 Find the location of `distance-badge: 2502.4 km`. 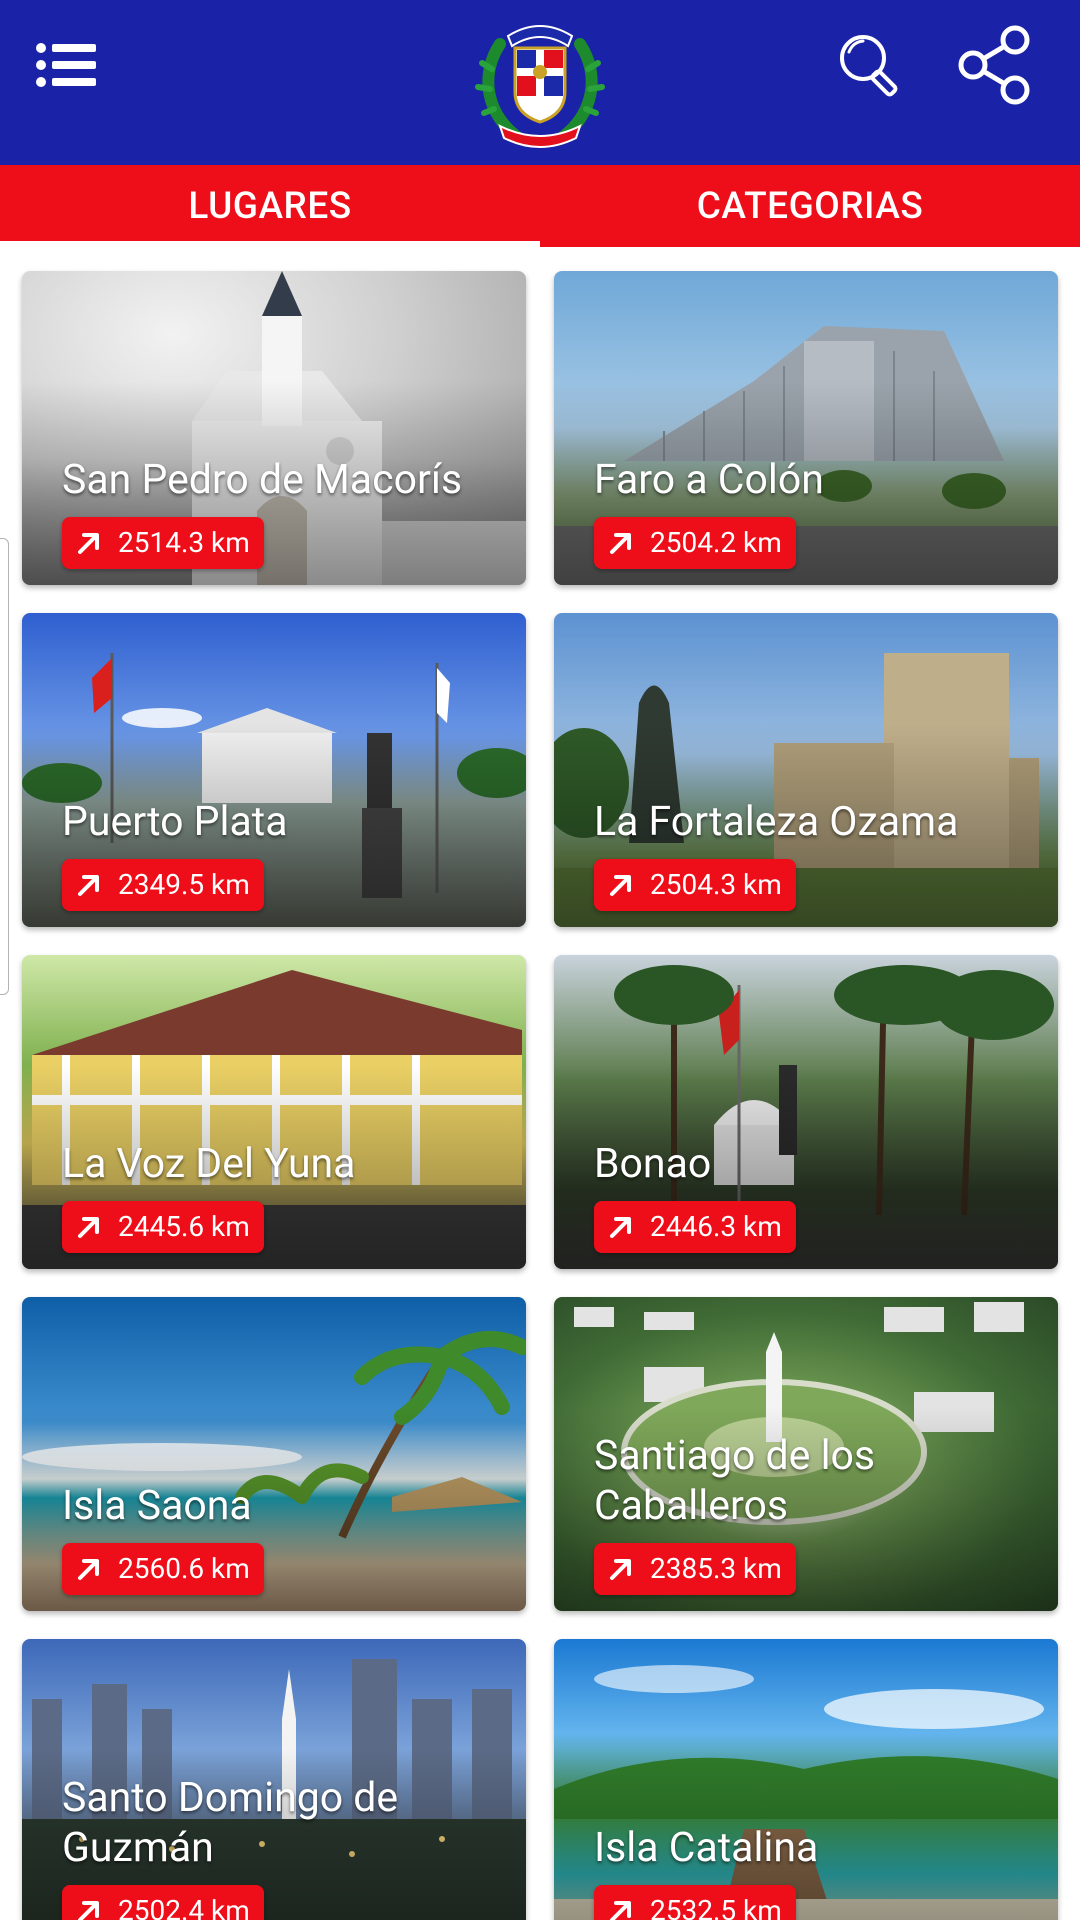

distance-badge: 2502.4 km is located at coordinates (163, 1902).